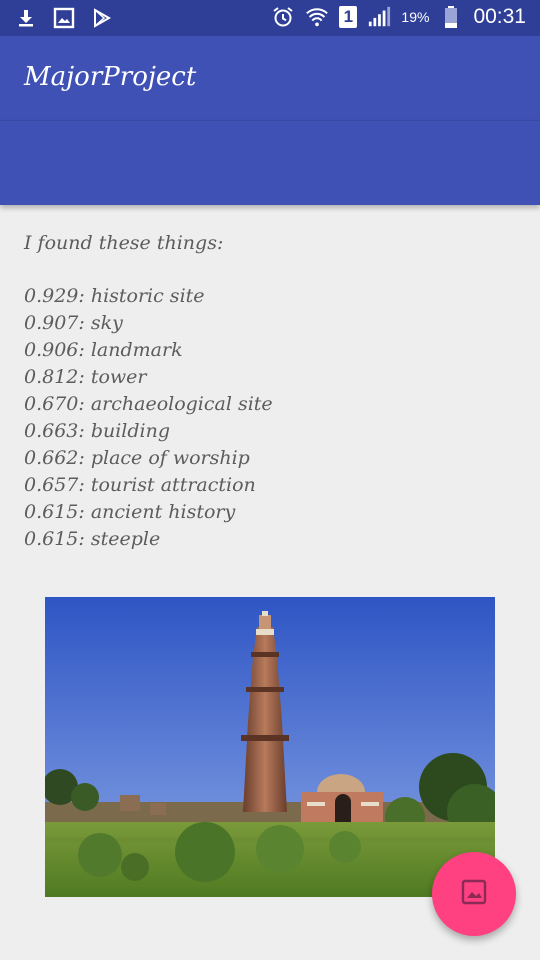 The image size is (540, 960). Describe the element at coordinates (379, 17) in the screenshot. I see `signal-icon` at that location.